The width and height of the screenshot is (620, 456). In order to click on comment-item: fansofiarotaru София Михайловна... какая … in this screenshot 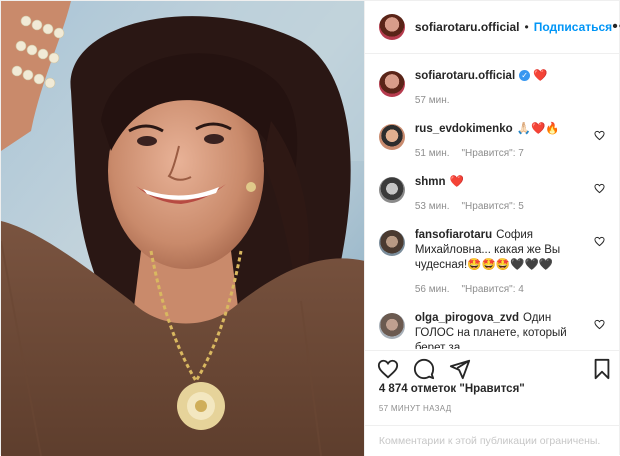, I will do `click(493, 262)`.